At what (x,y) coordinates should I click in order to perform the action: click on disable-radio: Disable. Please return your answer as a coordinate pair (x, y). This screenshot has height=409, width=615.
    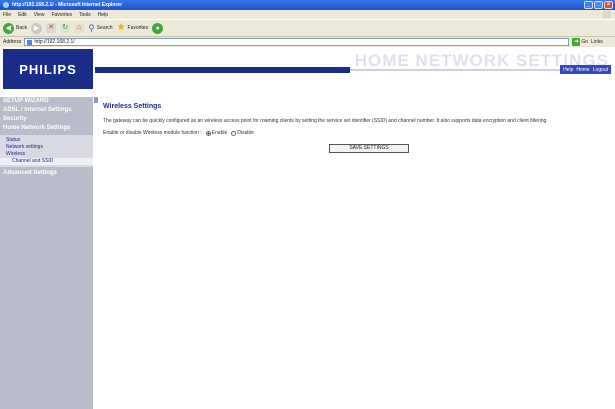
    Looking at the image, I should click on (242, 133).